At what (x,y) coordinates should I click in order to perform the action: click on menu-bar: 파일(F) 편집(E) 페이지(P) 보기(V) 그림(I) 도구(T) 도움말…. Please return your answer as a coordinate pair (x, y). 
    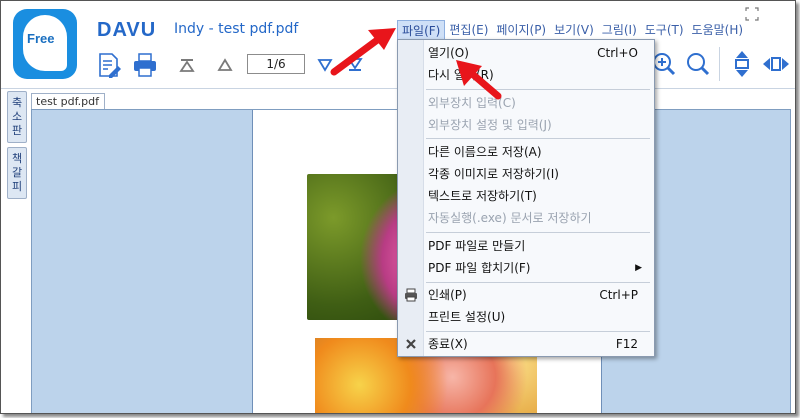
    Looking at the image, I should click on (572, 30).